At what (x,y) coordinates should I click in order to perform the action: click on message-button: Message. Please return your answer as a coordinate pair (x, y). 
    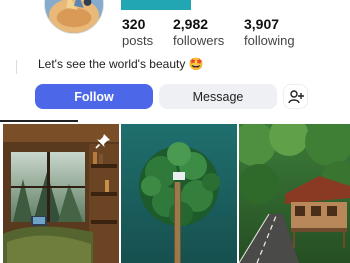
    Looking at the image, I should click on (218, 96).